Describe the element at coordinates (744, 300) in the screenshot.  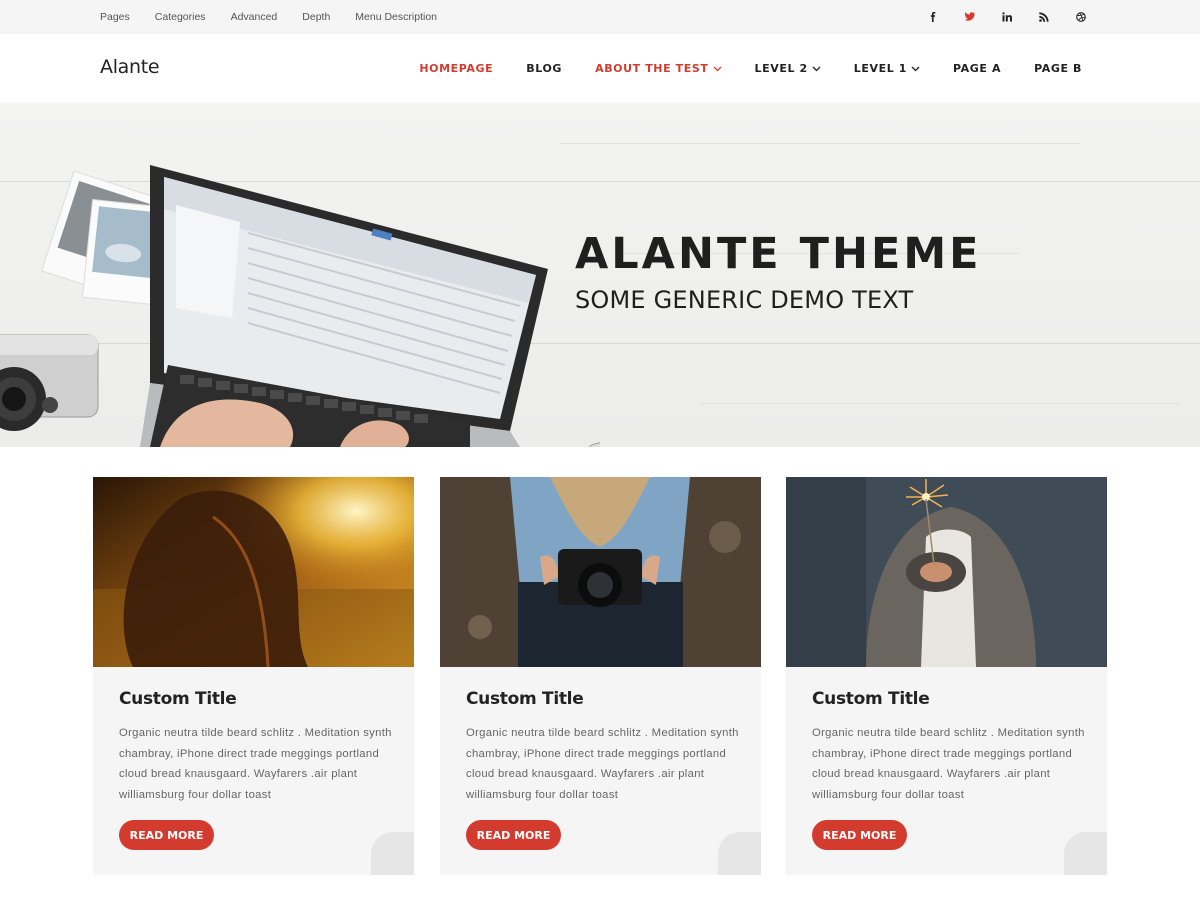
I see `hero-subtitle: SOME GENERIC DEMO TEXT` at that location.